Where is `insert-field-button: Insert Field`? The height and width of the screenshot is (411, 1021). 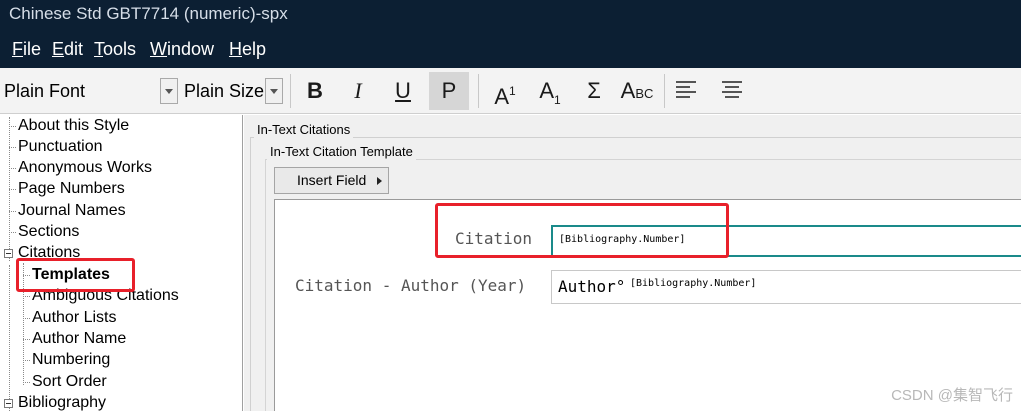 insert-field-button: Insert Field is located at coordinates (331, 180).